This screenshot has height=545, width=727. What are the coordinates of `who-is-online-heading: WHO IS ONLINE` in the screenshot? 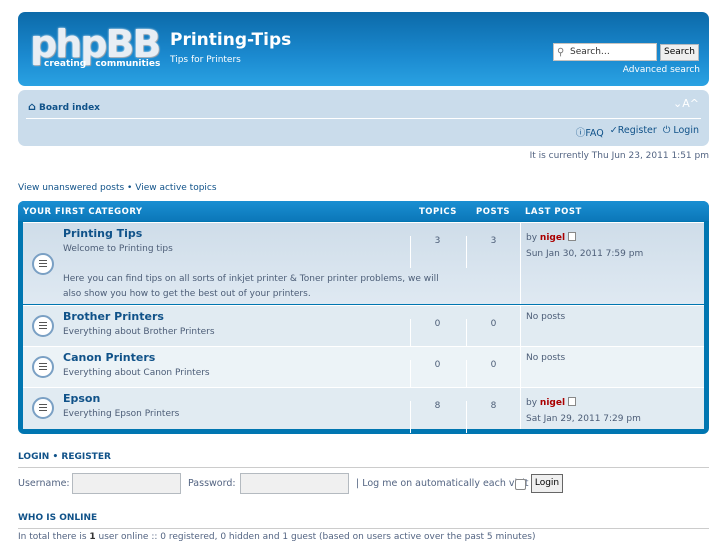 It's located at (58, 518).